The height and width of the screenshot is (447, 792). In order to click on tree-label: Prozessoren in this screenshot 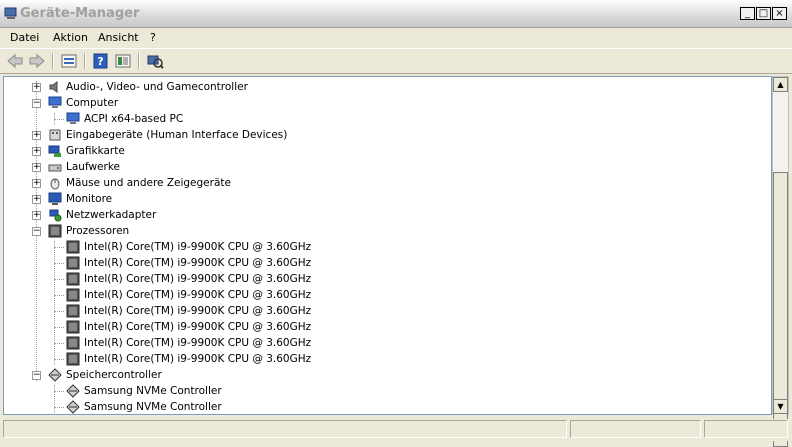, I will do `click(98, 231)`.